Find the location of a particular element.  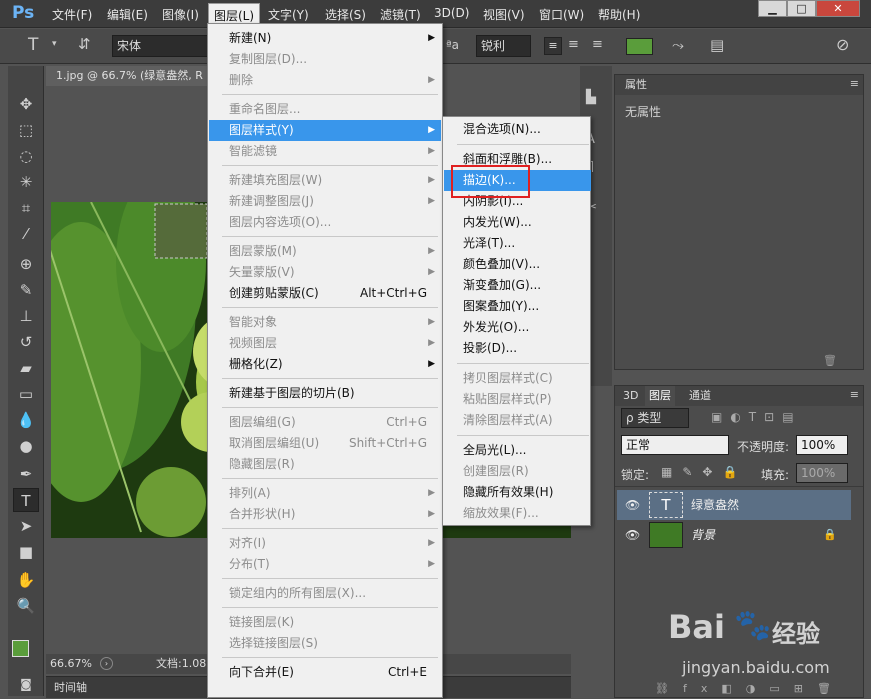

layer-row-text: 👁 T 绿意盎然 is located at coordinates (734, 505).